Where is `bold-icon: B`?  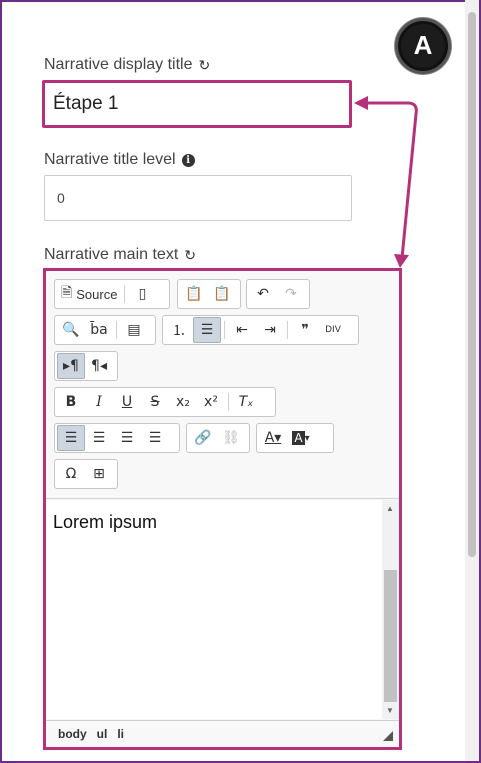
bold-icon: B is located at coordinates (71, 402).